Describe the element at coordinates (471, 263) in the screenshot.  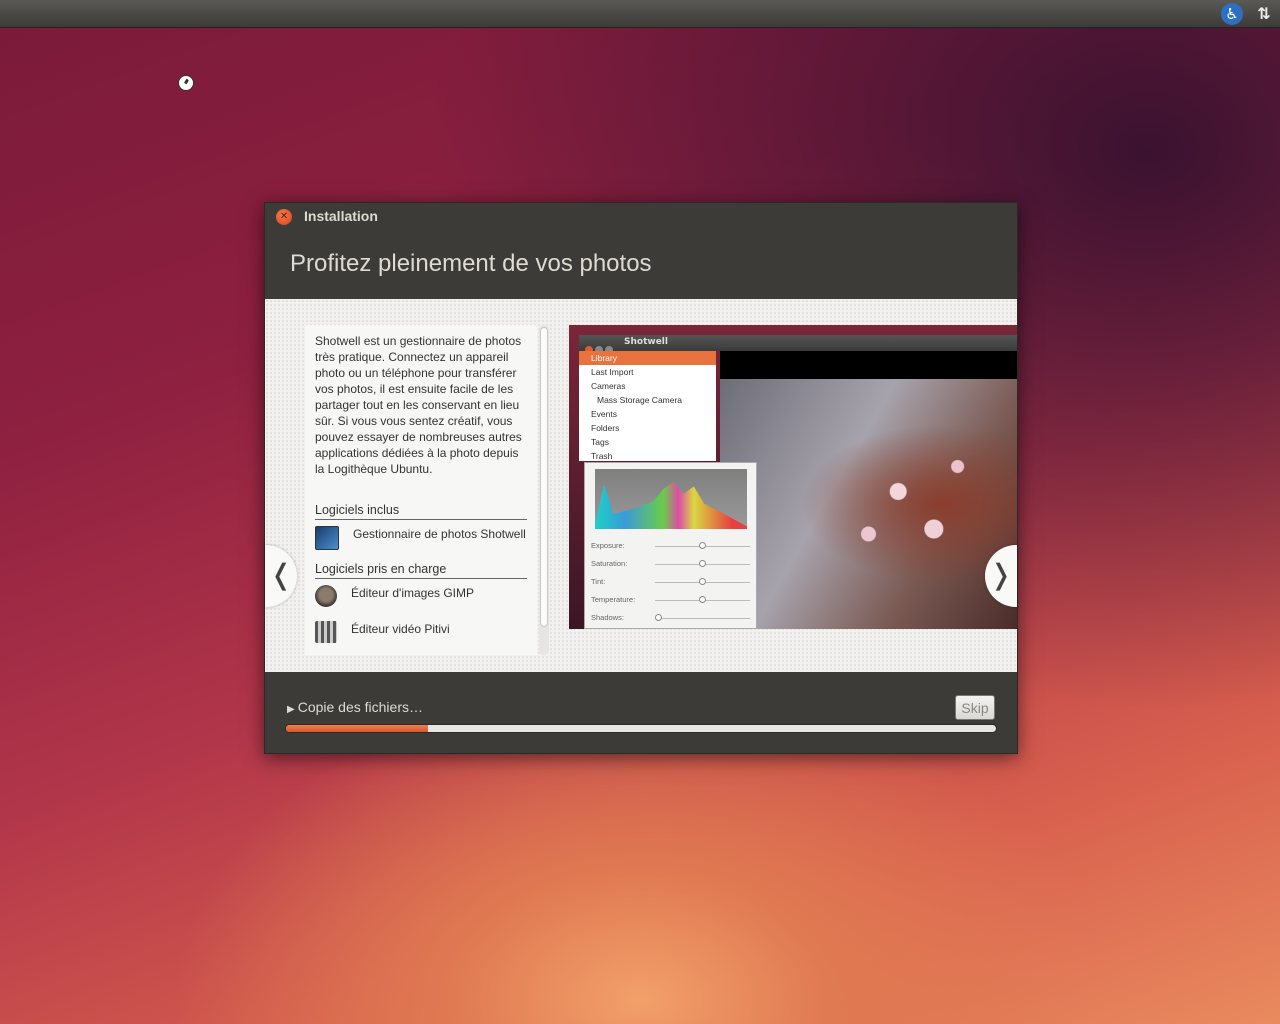
I see `slide-title: Profitez pleinement de vos photos` at that location.